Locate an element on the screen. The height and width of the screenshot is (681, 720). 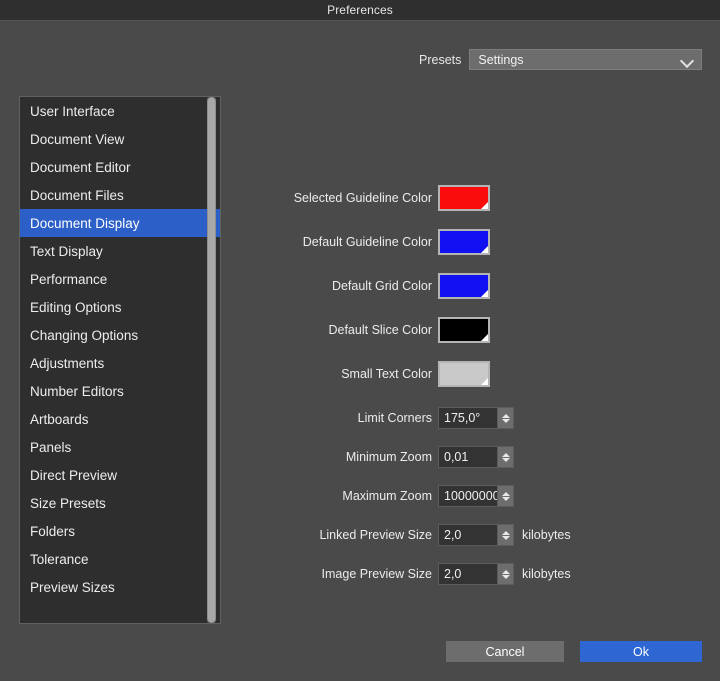
sidebar-item-number-editors: Number Editors is located at coordinates (120, 391).